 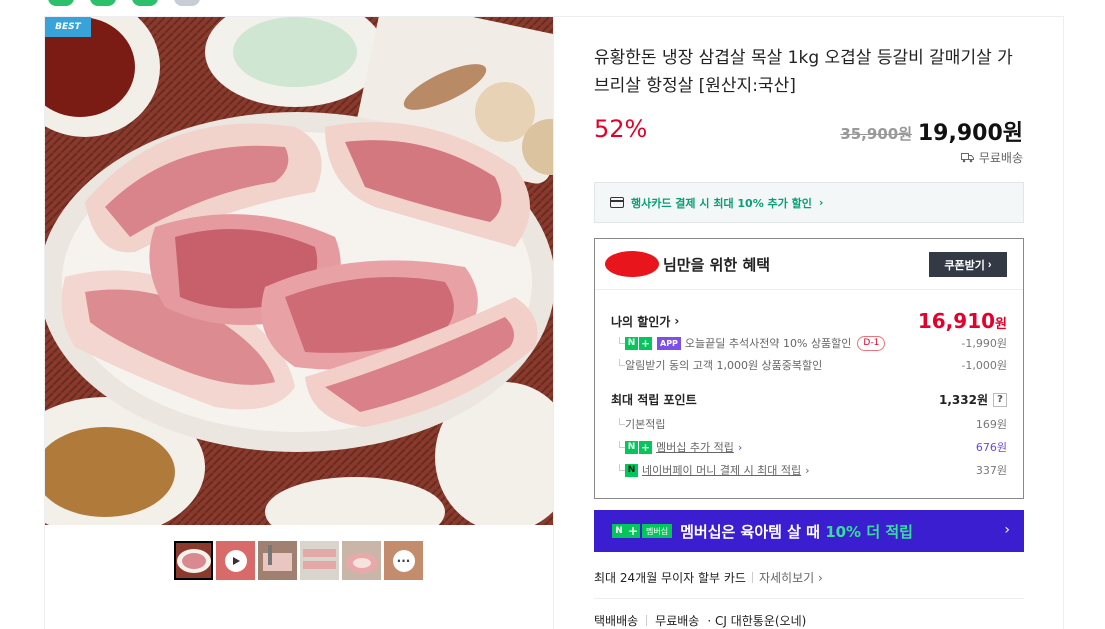 I want to click on membership-points-value: 676원, so click(x=991, y=447).